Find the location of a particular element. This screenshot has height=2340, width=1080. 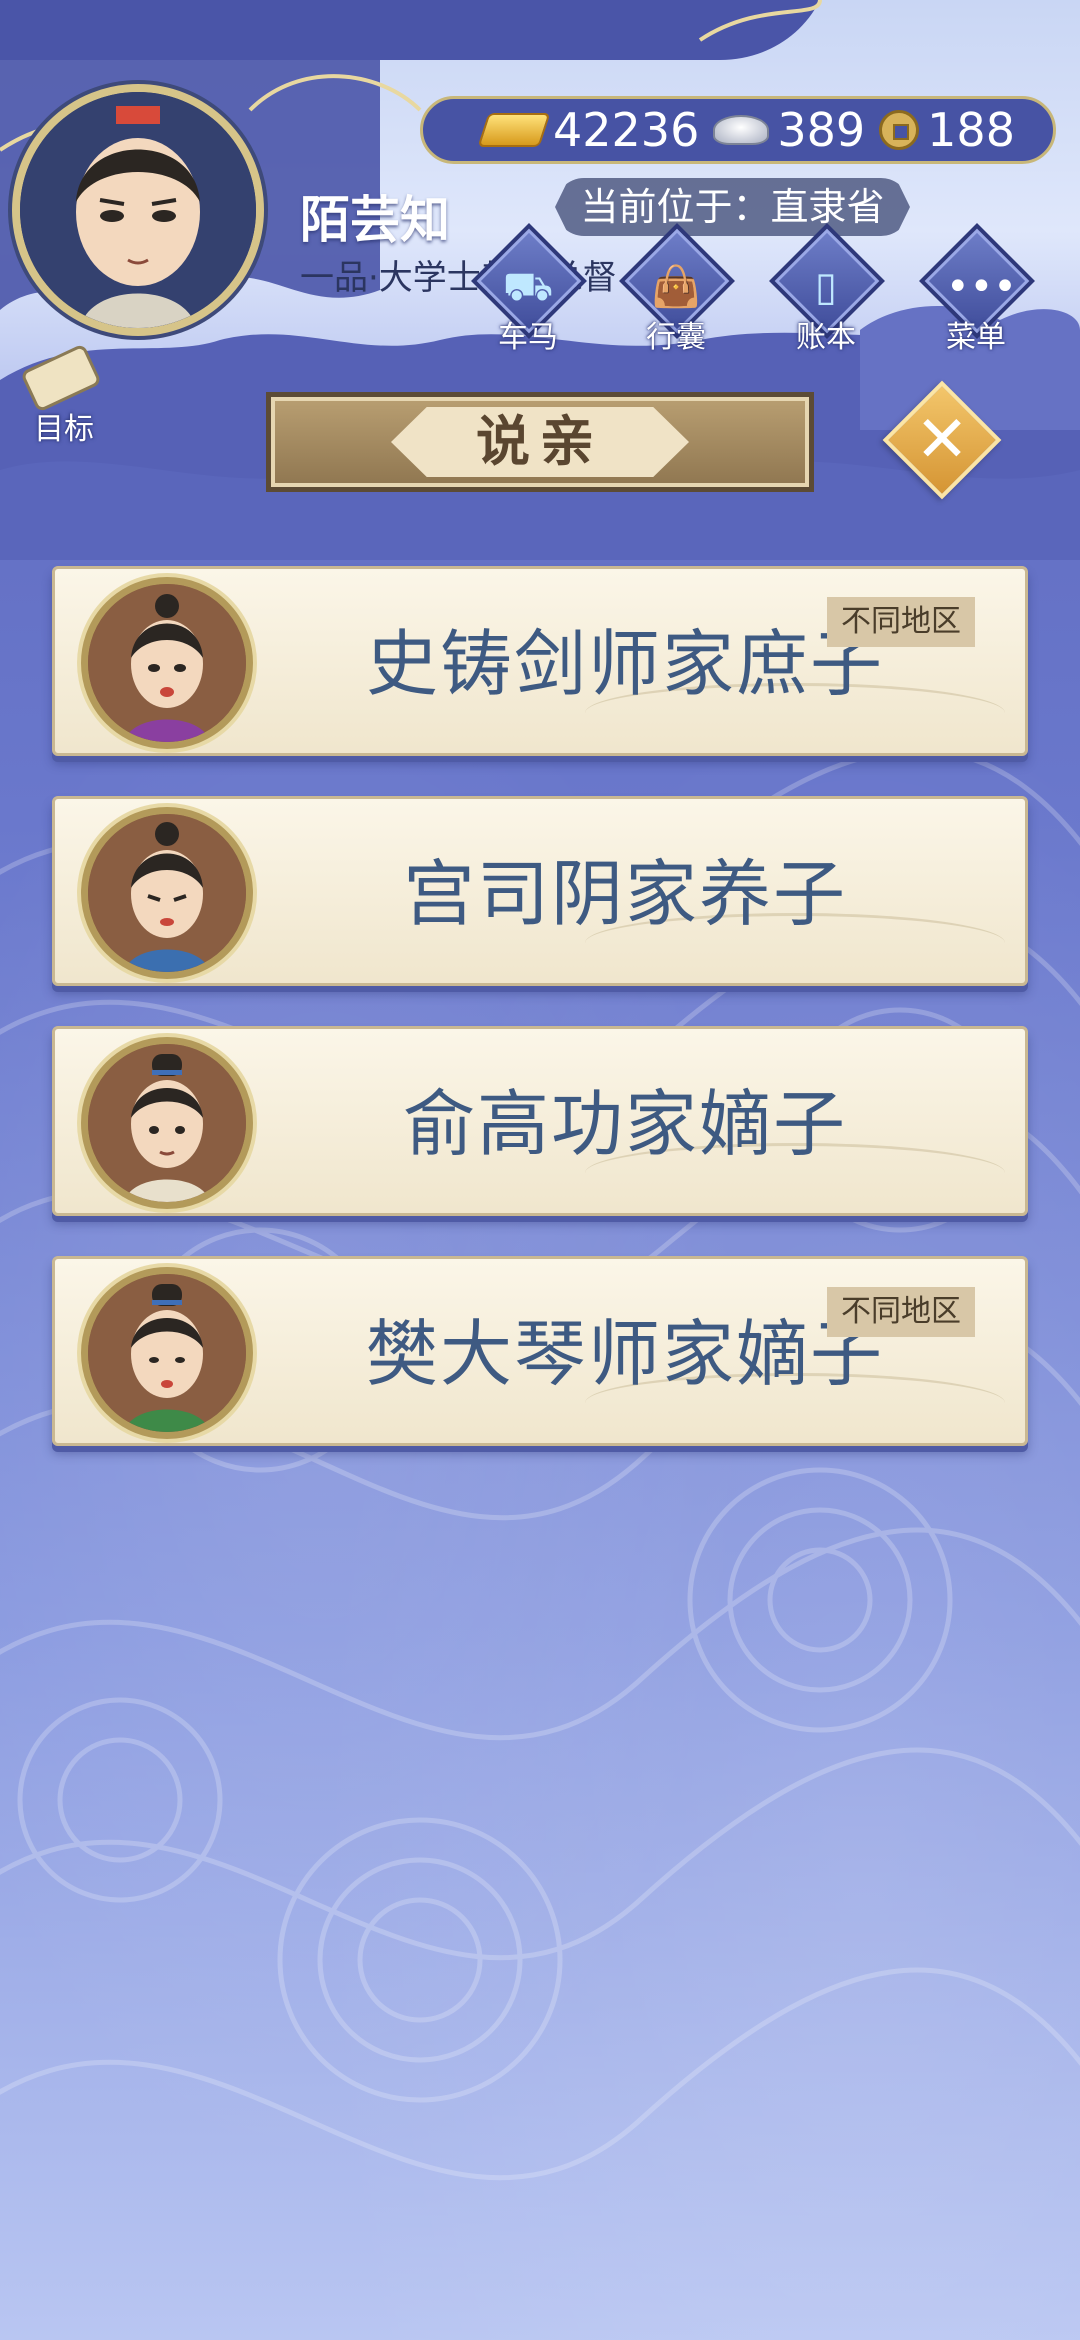

copper-amount: 188 is located at coordinates (971, 130).